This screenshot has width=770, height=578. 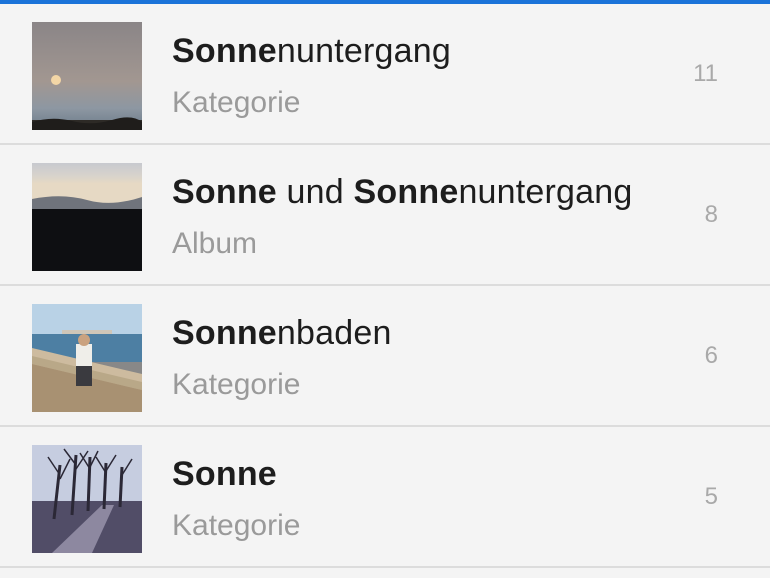 What do you see at coordinates (87, 76) in the screenshot?
I see `sunset-moon-thumbnail` at bounding box center [87, 76].